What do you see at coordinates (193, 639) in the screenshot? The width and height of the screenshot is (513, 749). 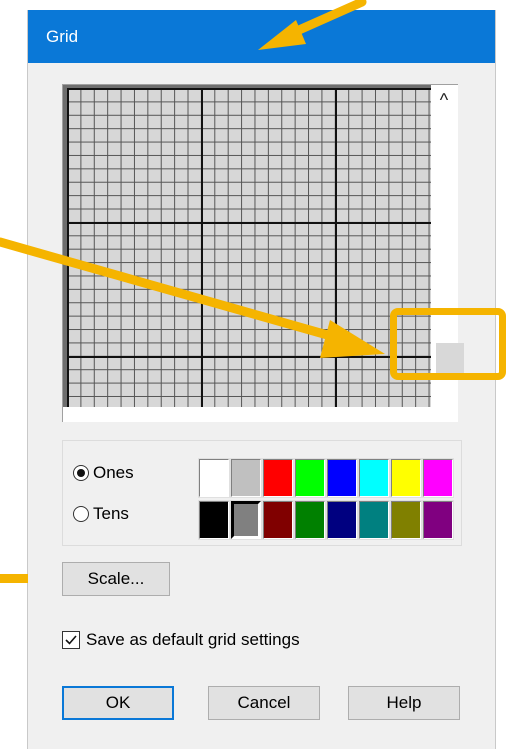 I see `save-default-label: Save as default grid settings` at bounding box center [193, 639].